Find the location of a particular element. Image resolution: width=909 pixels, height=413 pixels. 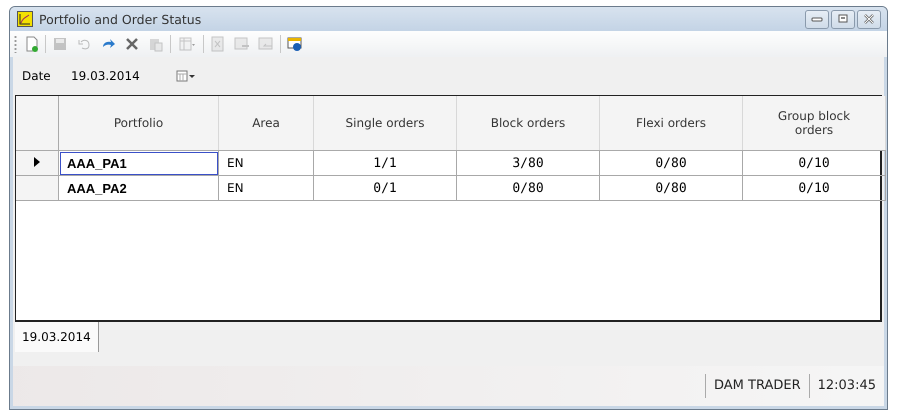

chart-icon is located at coordinates (25, 19).